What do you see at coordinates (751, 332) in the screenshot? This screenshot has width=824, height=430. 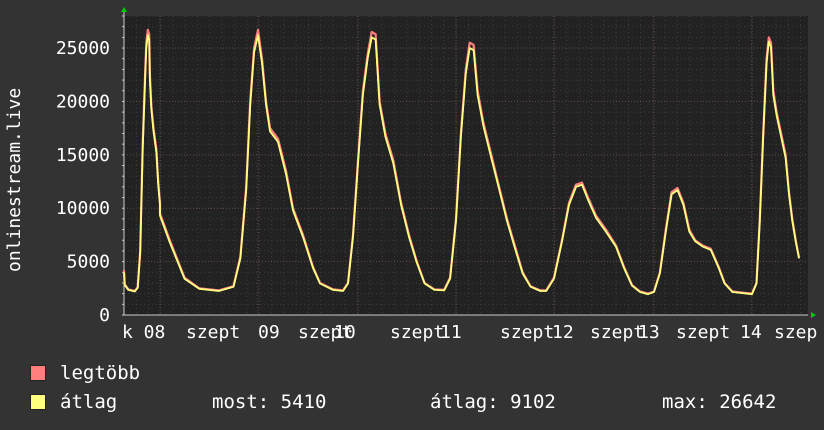 I see `x-tick-label: 14` at bounding box center [751, 332].